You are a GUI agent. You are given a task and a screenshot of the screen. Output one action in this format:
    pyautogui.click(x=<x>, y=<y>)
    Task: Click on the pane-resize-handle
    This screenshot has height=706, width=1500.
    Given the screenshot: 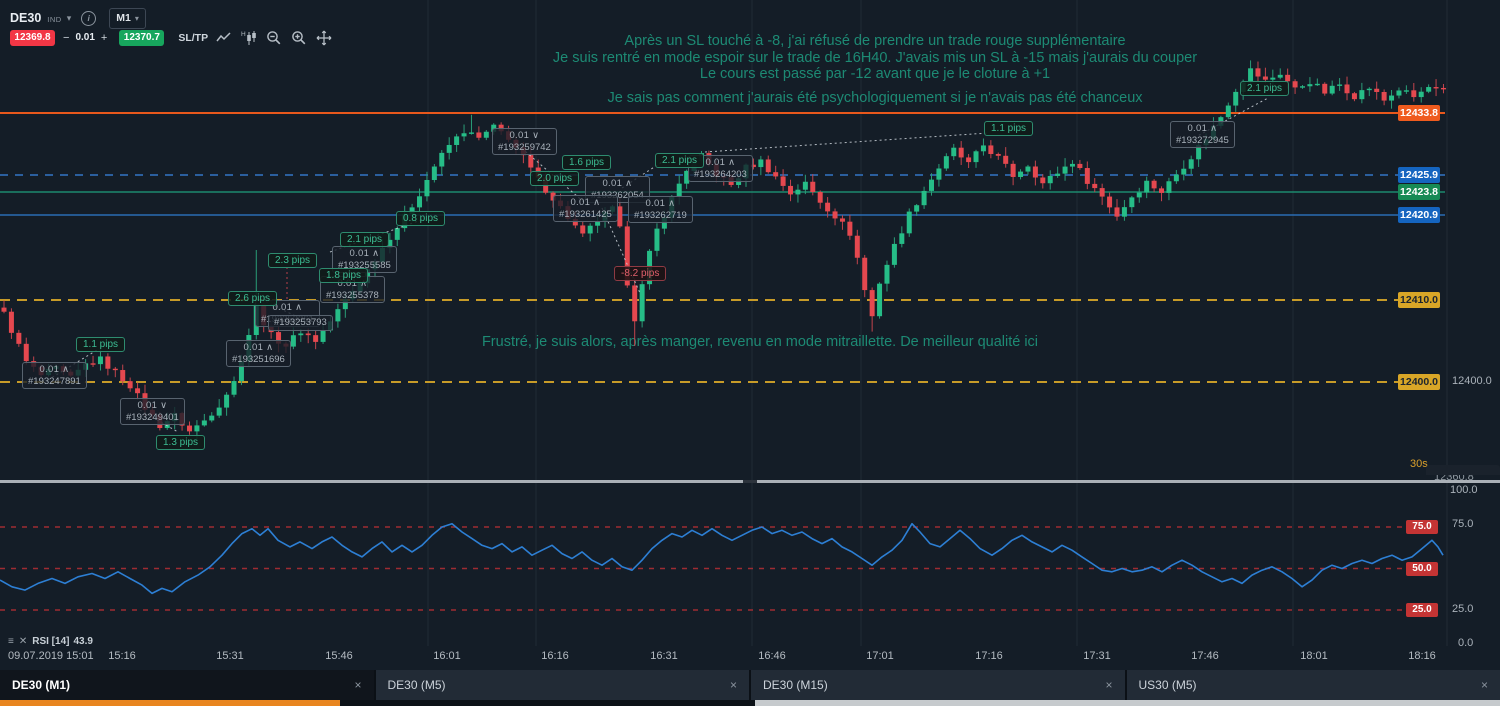 What is the action you would take?
    pyautogui.click(x=750, y=481)
    